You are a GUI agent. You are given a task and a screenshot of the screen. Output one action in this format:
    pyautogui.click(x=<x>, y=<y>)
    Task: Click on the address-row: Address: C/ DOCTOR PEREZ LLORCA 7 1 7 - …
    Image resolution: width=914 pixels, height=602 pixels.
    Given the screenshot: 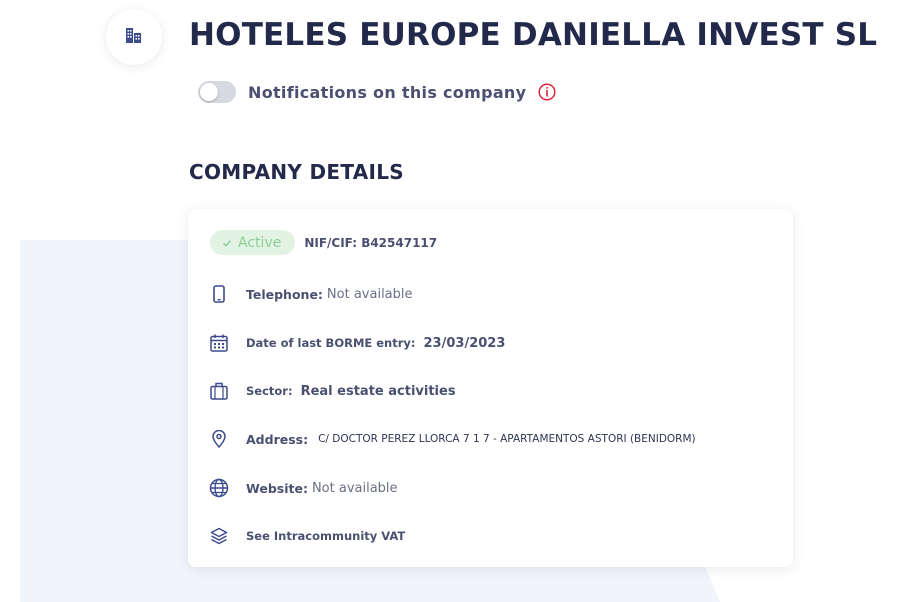 What is the action you would take?
    pyautogui.click(x=452, y=439)
    